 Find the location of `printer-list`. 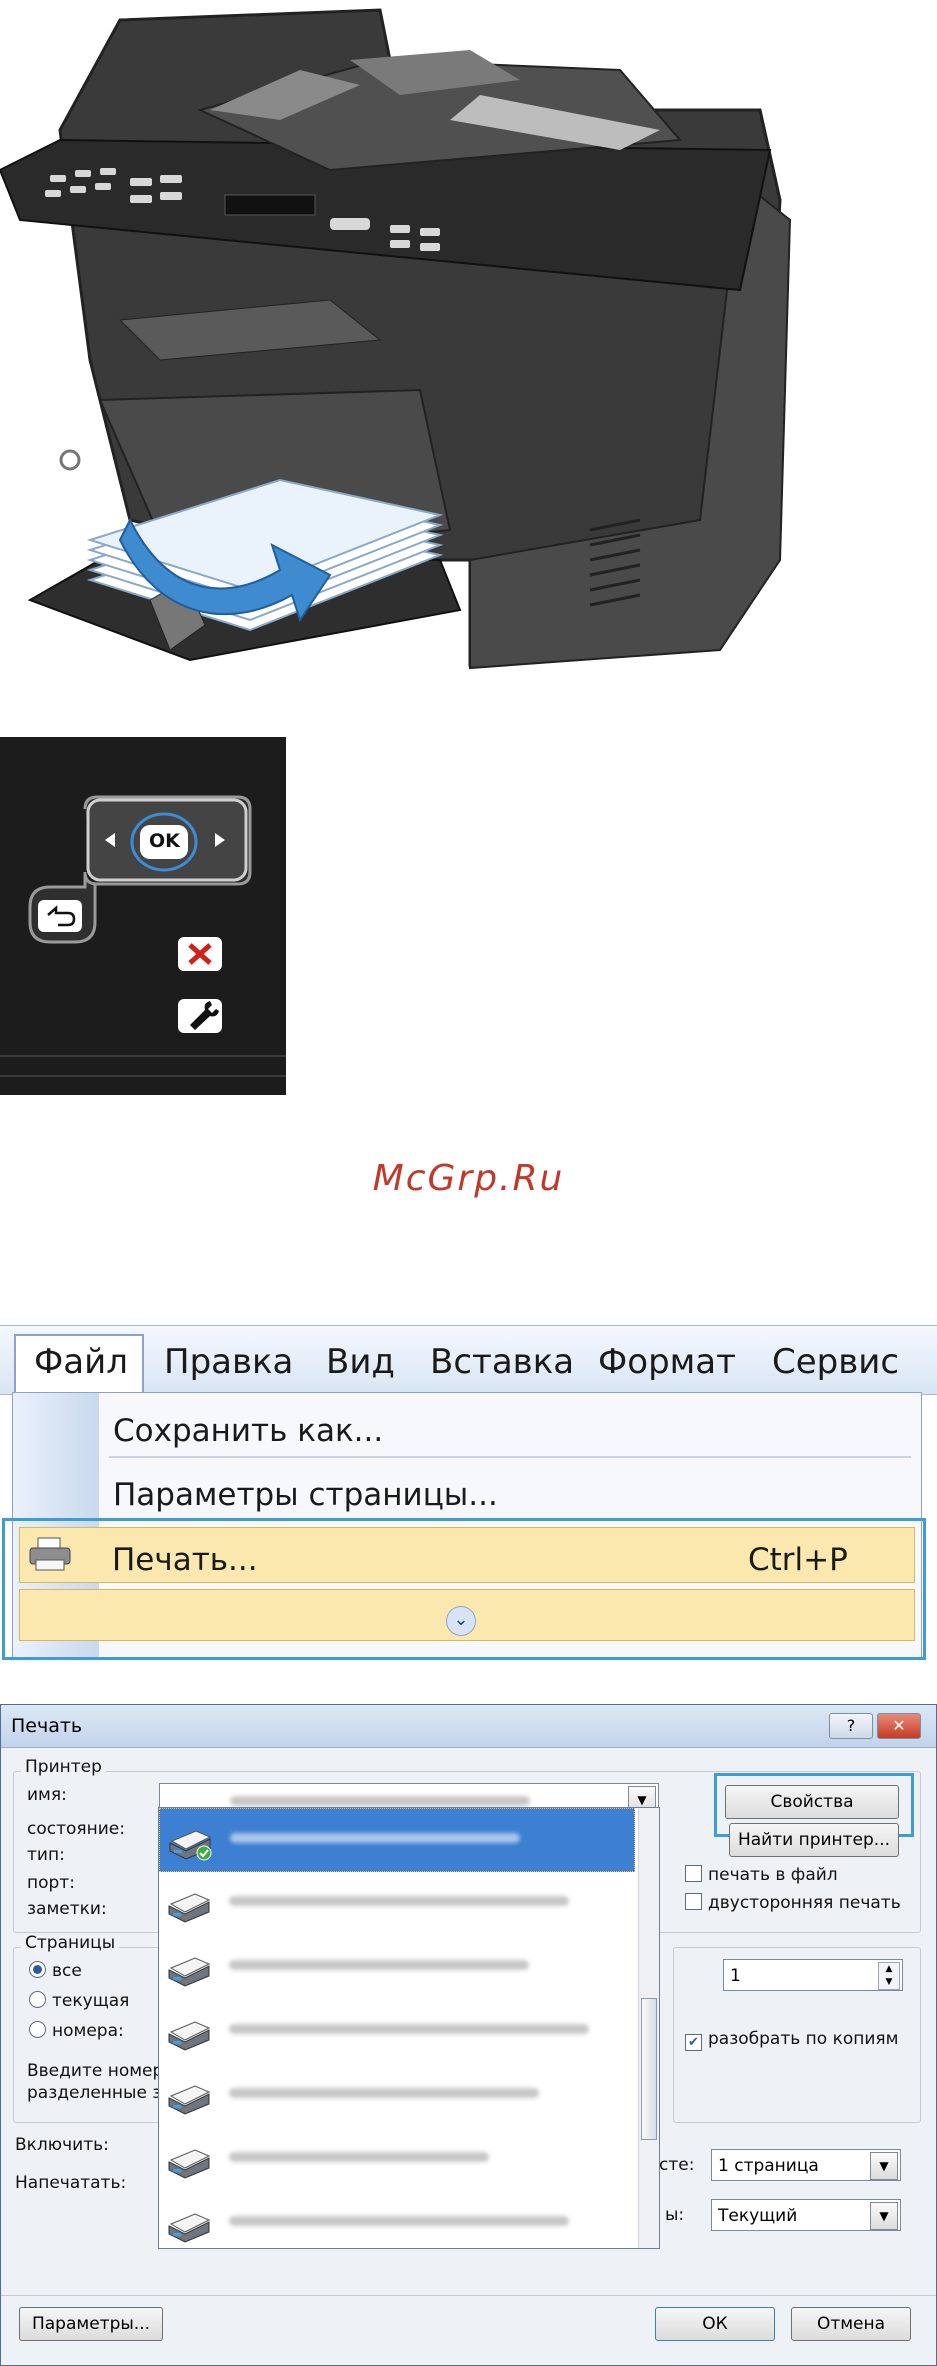

printer-list is located at coordinates (409, 2028).